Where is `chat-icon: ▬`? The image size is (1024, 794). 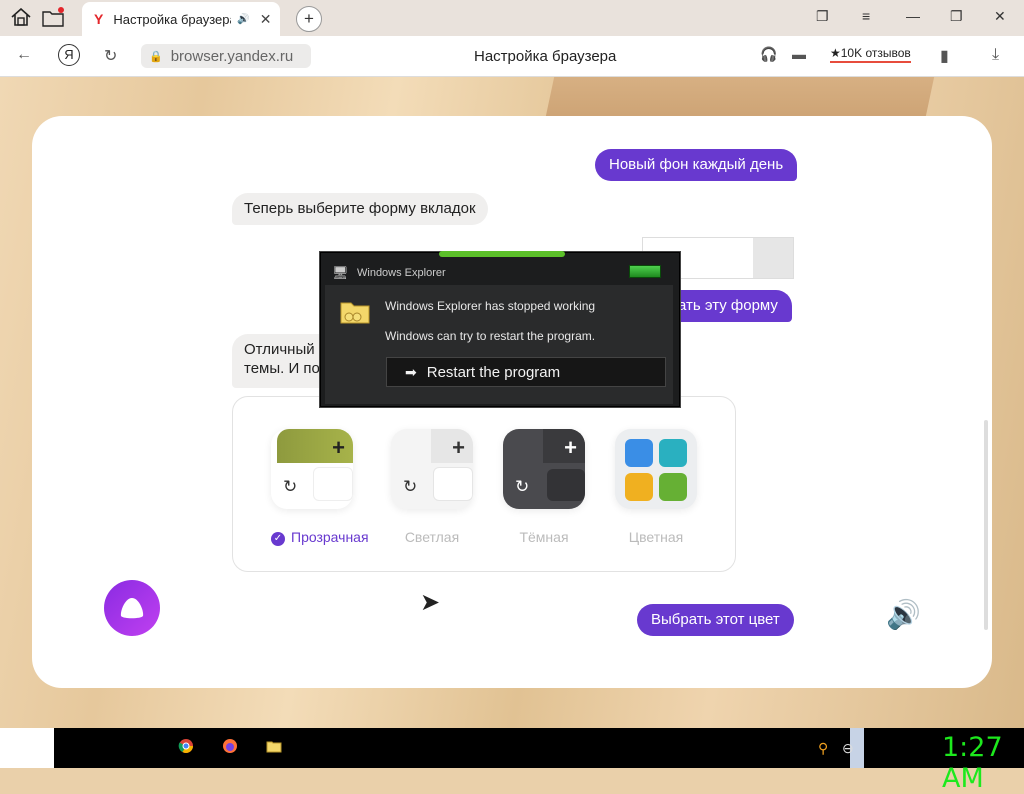
chat-icon: ▬ is located at coordinates (799, 54).